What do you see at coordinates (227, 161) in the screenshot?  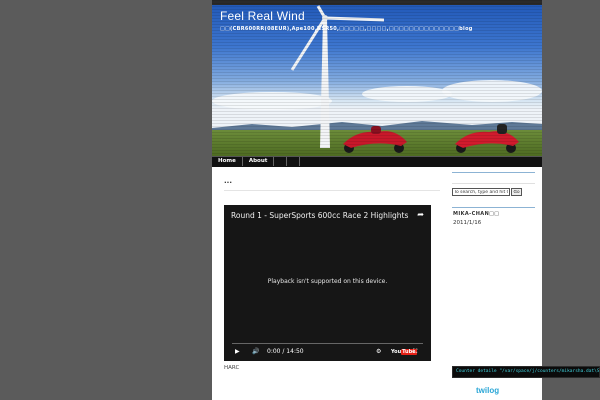 I see `nav-item-home: Home` at bounding box center [227, 161].